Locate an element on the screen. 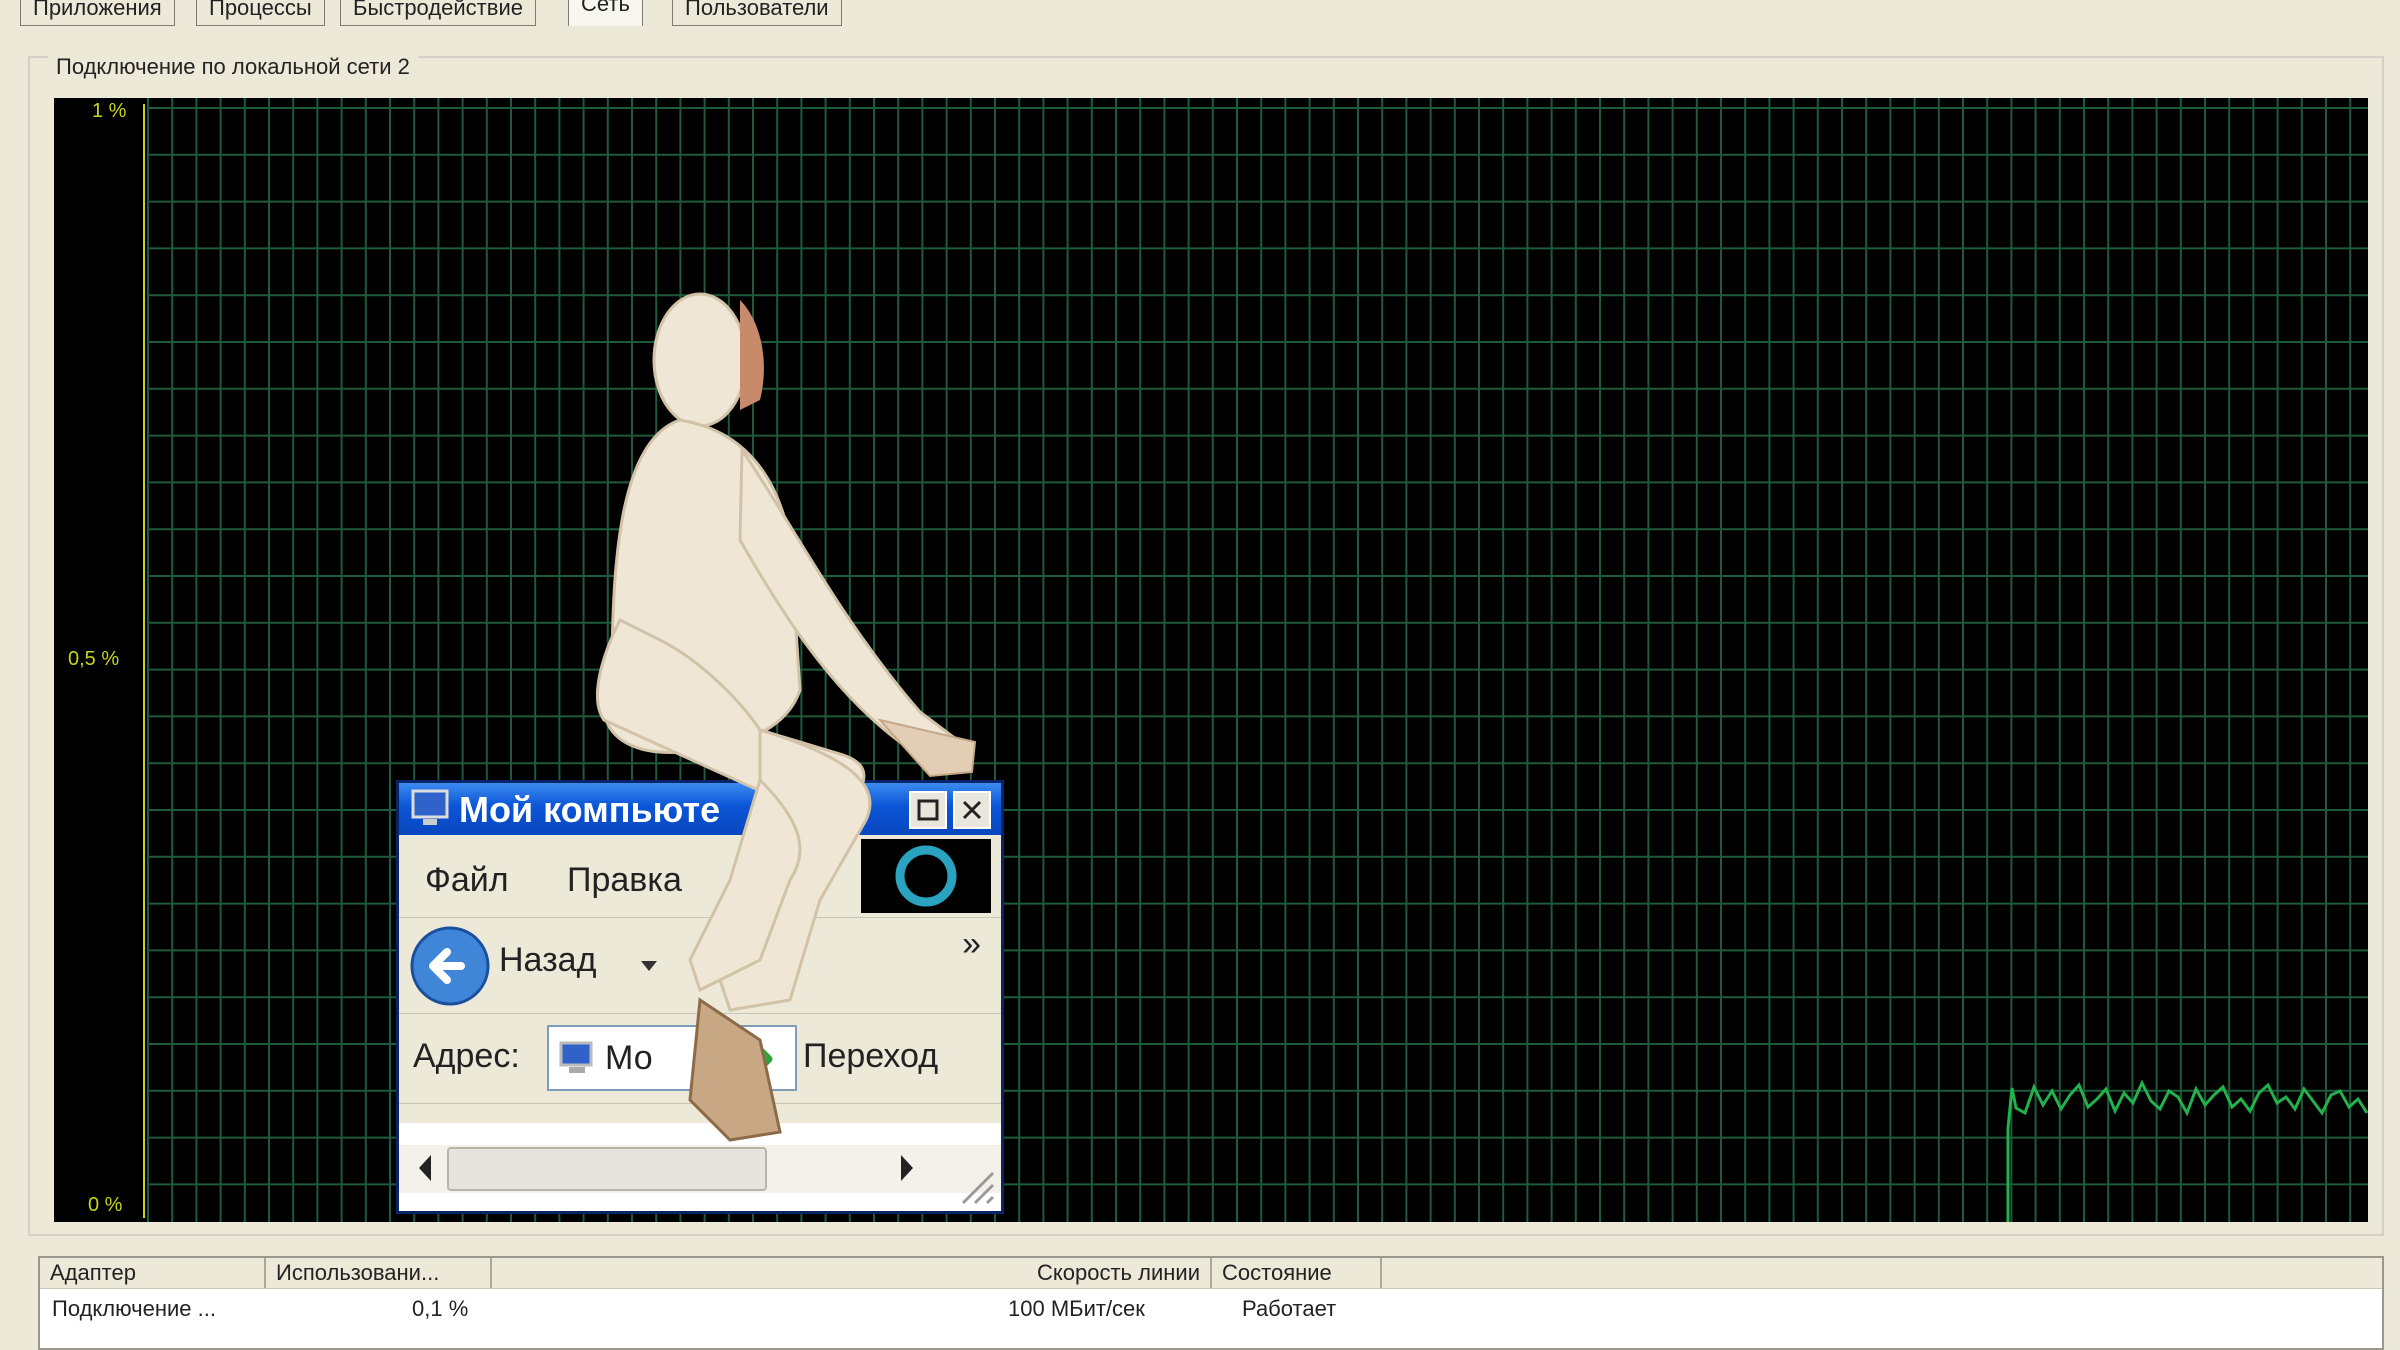 Image resolution: width=2400 pixels, height=1350 pixels. navigation-toolbar: Назад » is located at coordinates (700, 966).